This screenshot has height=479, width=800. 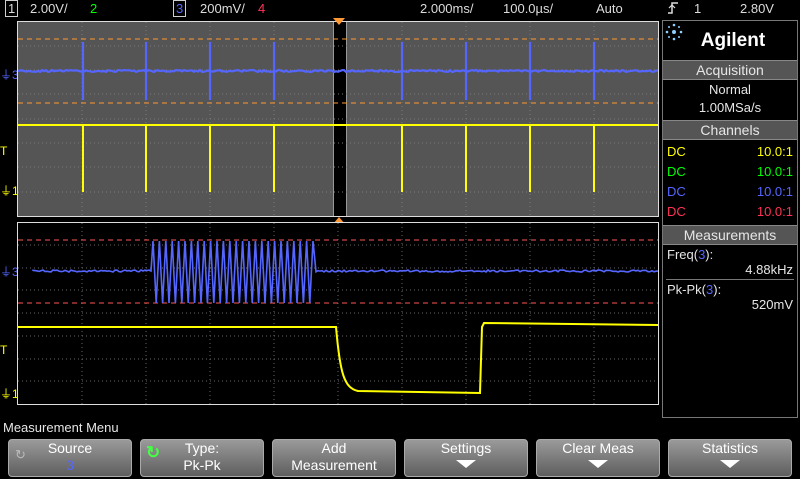 I want to click on measurement-pkpk: Pk-Pk(3): 520mV, so click(x=730, y=297).